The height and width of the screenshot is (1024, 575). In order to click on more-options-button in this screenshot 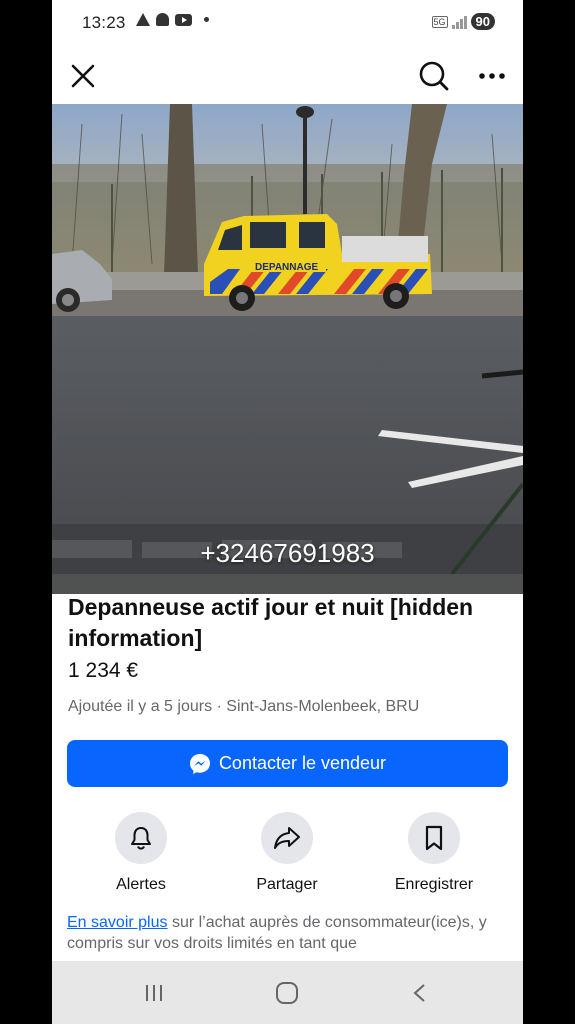, I will do `click(492, 76)`.